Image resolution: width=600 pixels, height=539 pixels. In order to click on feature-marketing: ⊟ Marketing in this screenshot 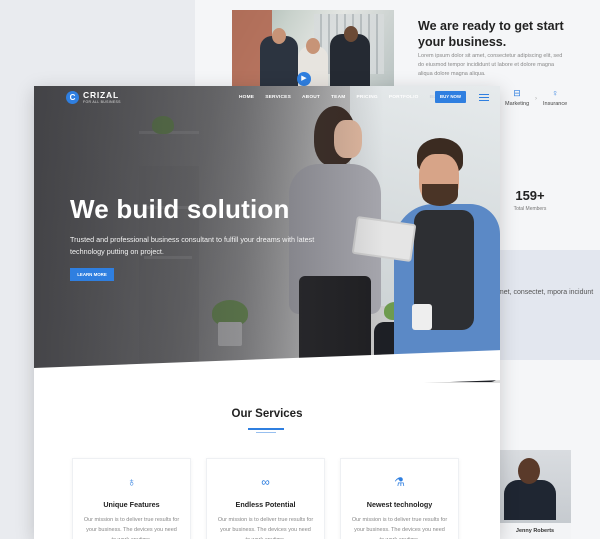, I will do `click(517, 97)`.